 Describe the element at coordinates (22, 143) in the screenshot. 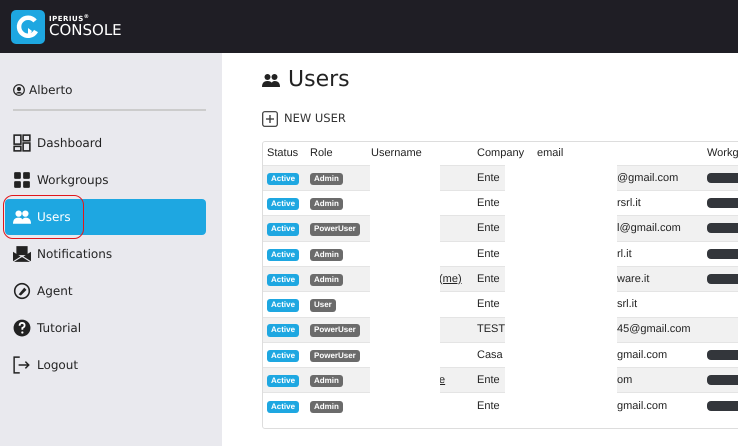

I see `dashboard-icon` at that location.